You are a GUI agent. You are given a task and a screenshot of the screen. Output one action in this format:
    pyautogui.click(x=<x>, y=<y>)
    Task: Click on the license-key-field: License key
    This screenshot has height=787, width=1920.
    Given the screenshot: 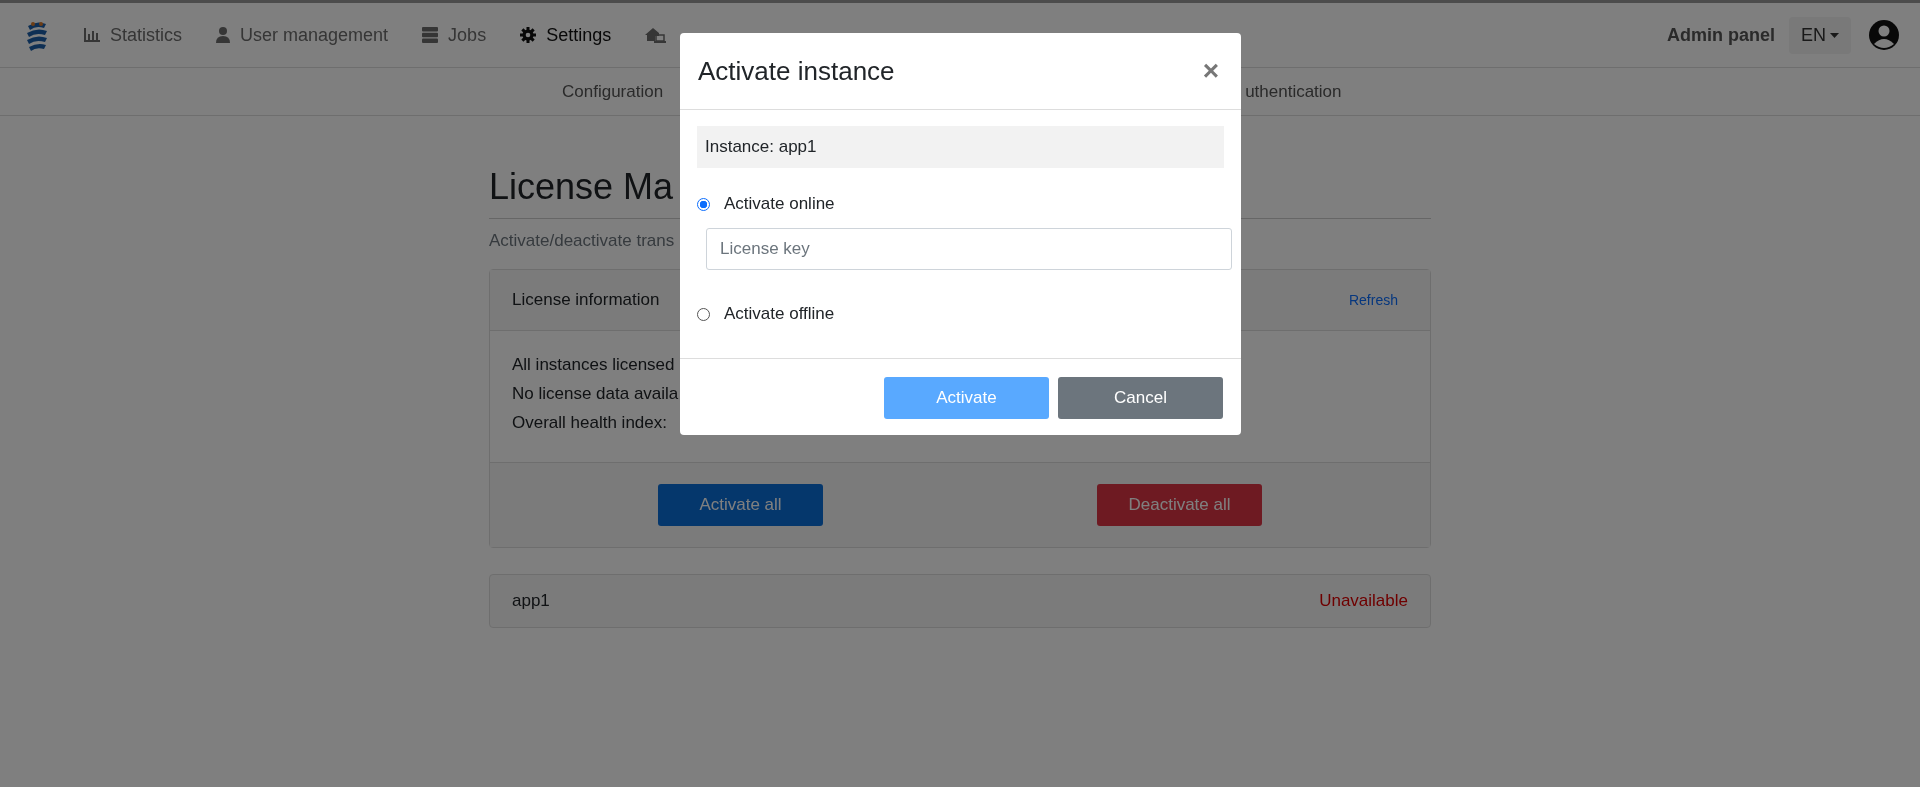 What is the action you would take?
    pyautogui.click(x=969, y=249)
    